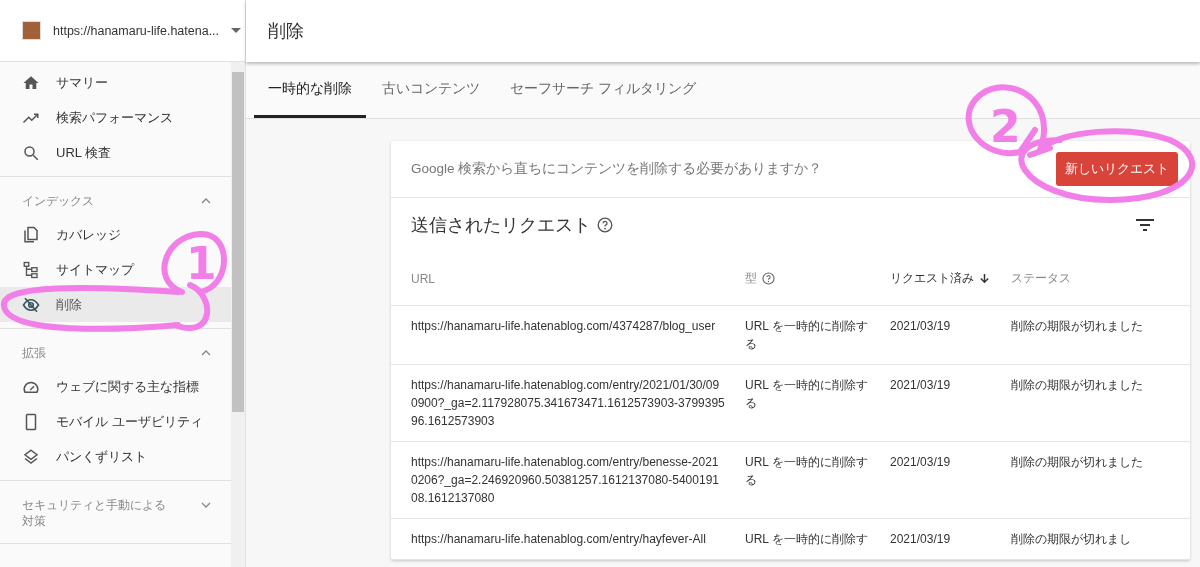  What do you see at coordinates (568, 403) in the screenshot?
I see `table-cell-text: https://hanamaru-life.hatenablog.com/entry/2021/01/30/090900?_ga=2.117928075.341673471.1612573903-379939596.1612573903` at bounding box center [568, 403].